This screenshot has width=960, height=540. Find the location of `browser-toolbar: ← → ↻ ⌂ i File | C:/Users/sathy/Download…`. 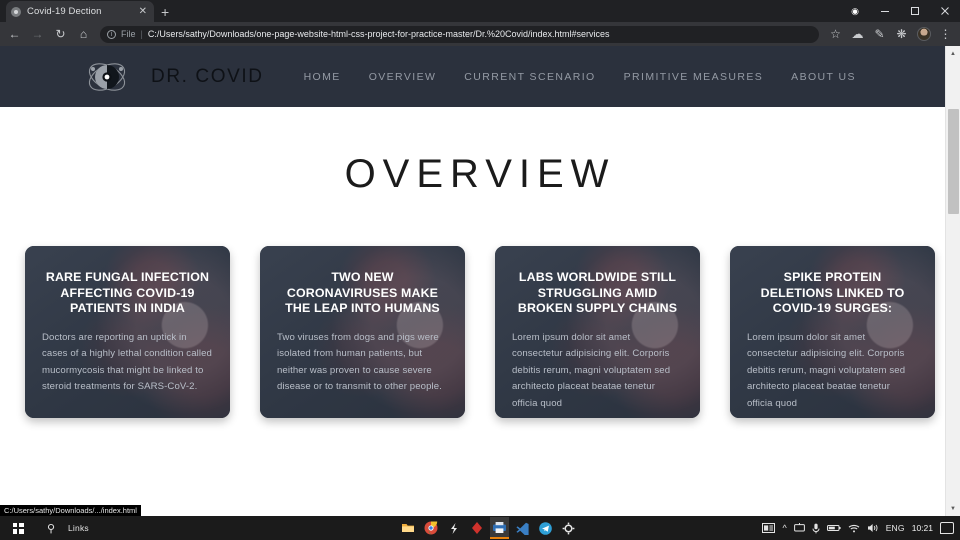

browser-toolbar: ← → ↻ ⌂ i File | C:/Users/sathy/Download… is located at coordinates (480, 34).